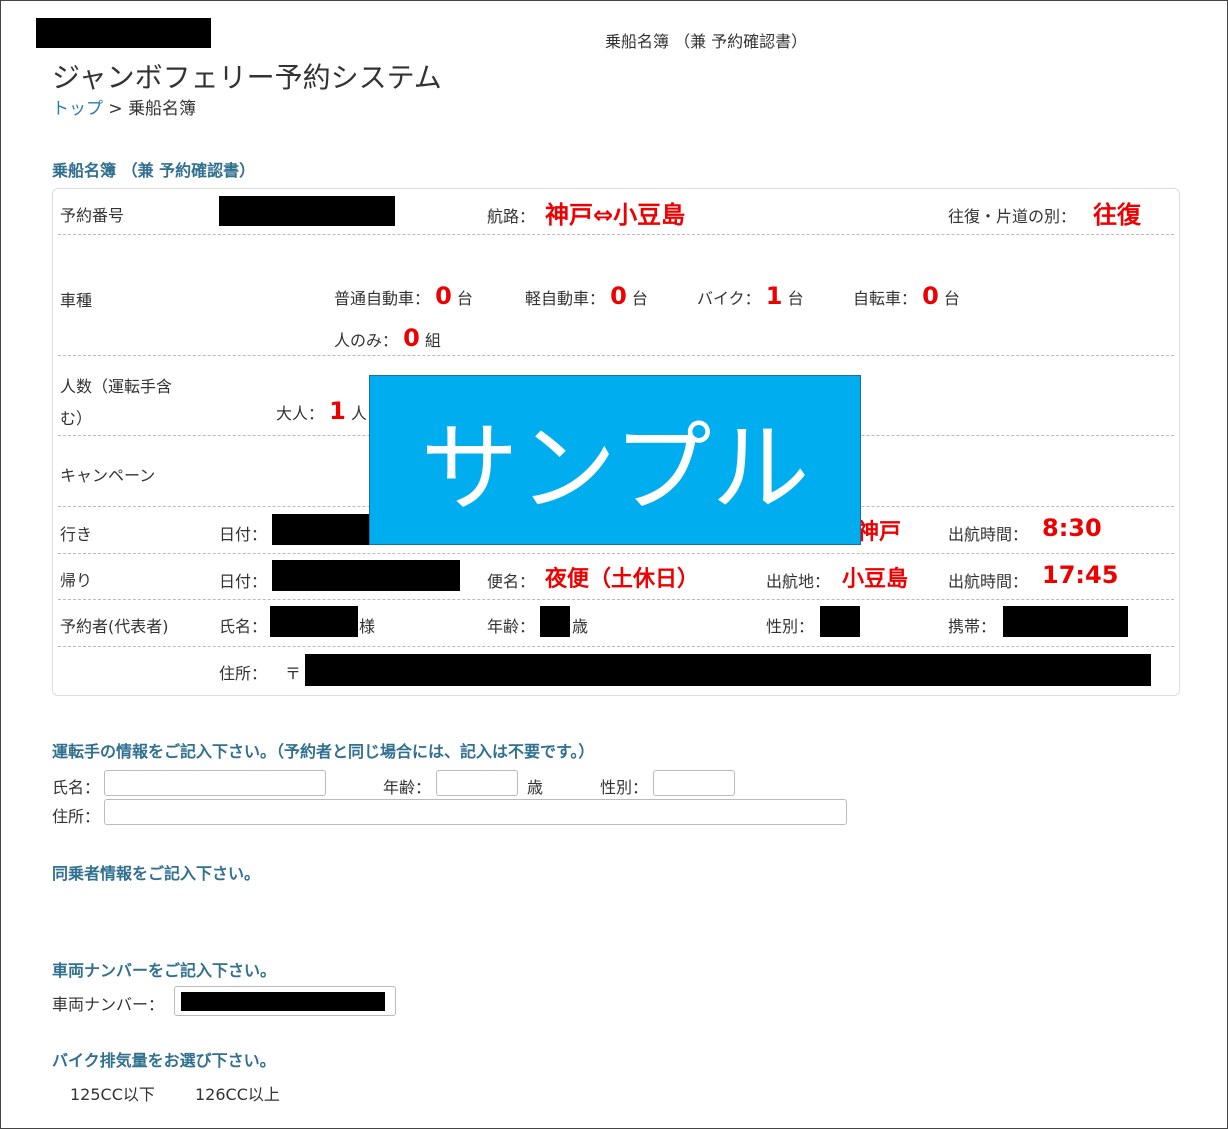 This screenshot has height=1129, width=1228. I want to click on trip-type-value: 往復, so click(1117, 215).